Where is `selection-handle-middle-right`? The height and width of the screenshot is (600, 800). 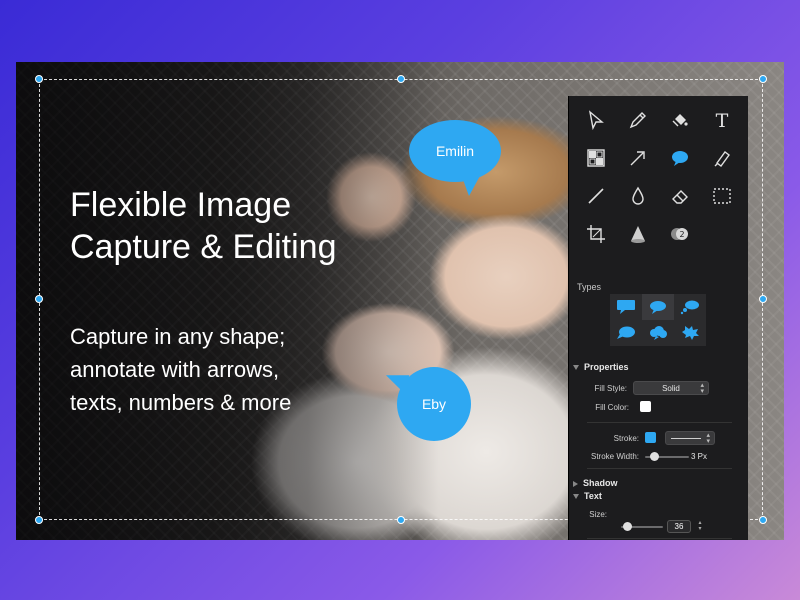
selection-handle-middle-right is located at coordinates (763, 299).